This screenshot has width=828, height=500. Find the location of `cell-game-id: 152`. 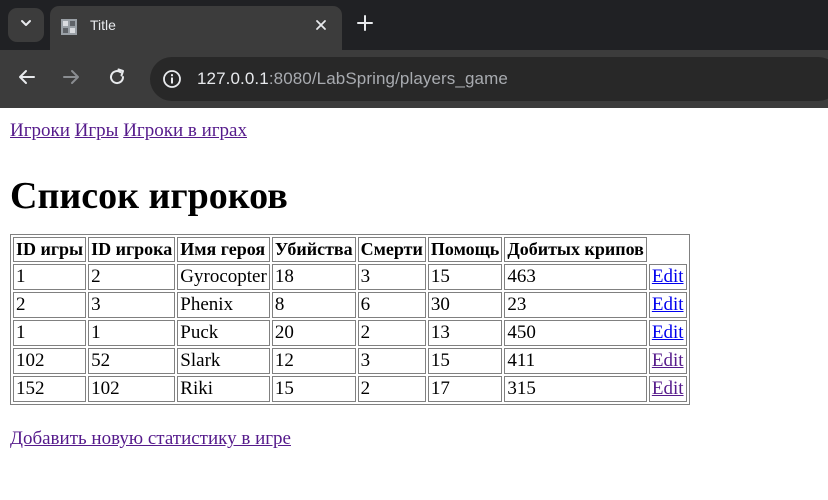

cell-game-id: 152 is located at coordinates (50, 389).